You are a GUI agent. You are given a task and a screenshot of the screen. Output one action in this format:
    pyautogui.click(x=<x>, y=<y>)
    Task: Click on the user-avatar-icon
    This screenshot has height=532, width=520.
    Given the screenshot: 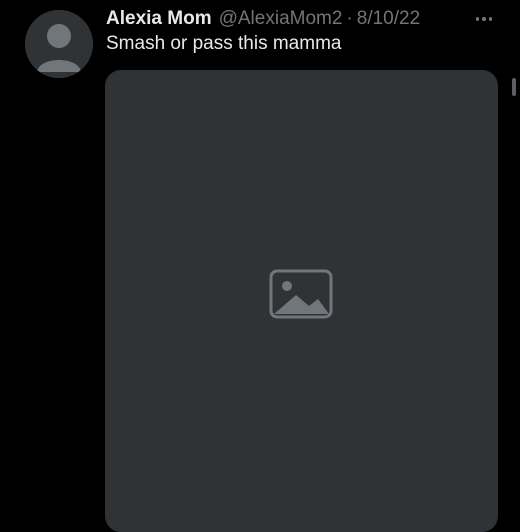 What is the action you would take?
    pyautogui.click(x=59, y=44)
    